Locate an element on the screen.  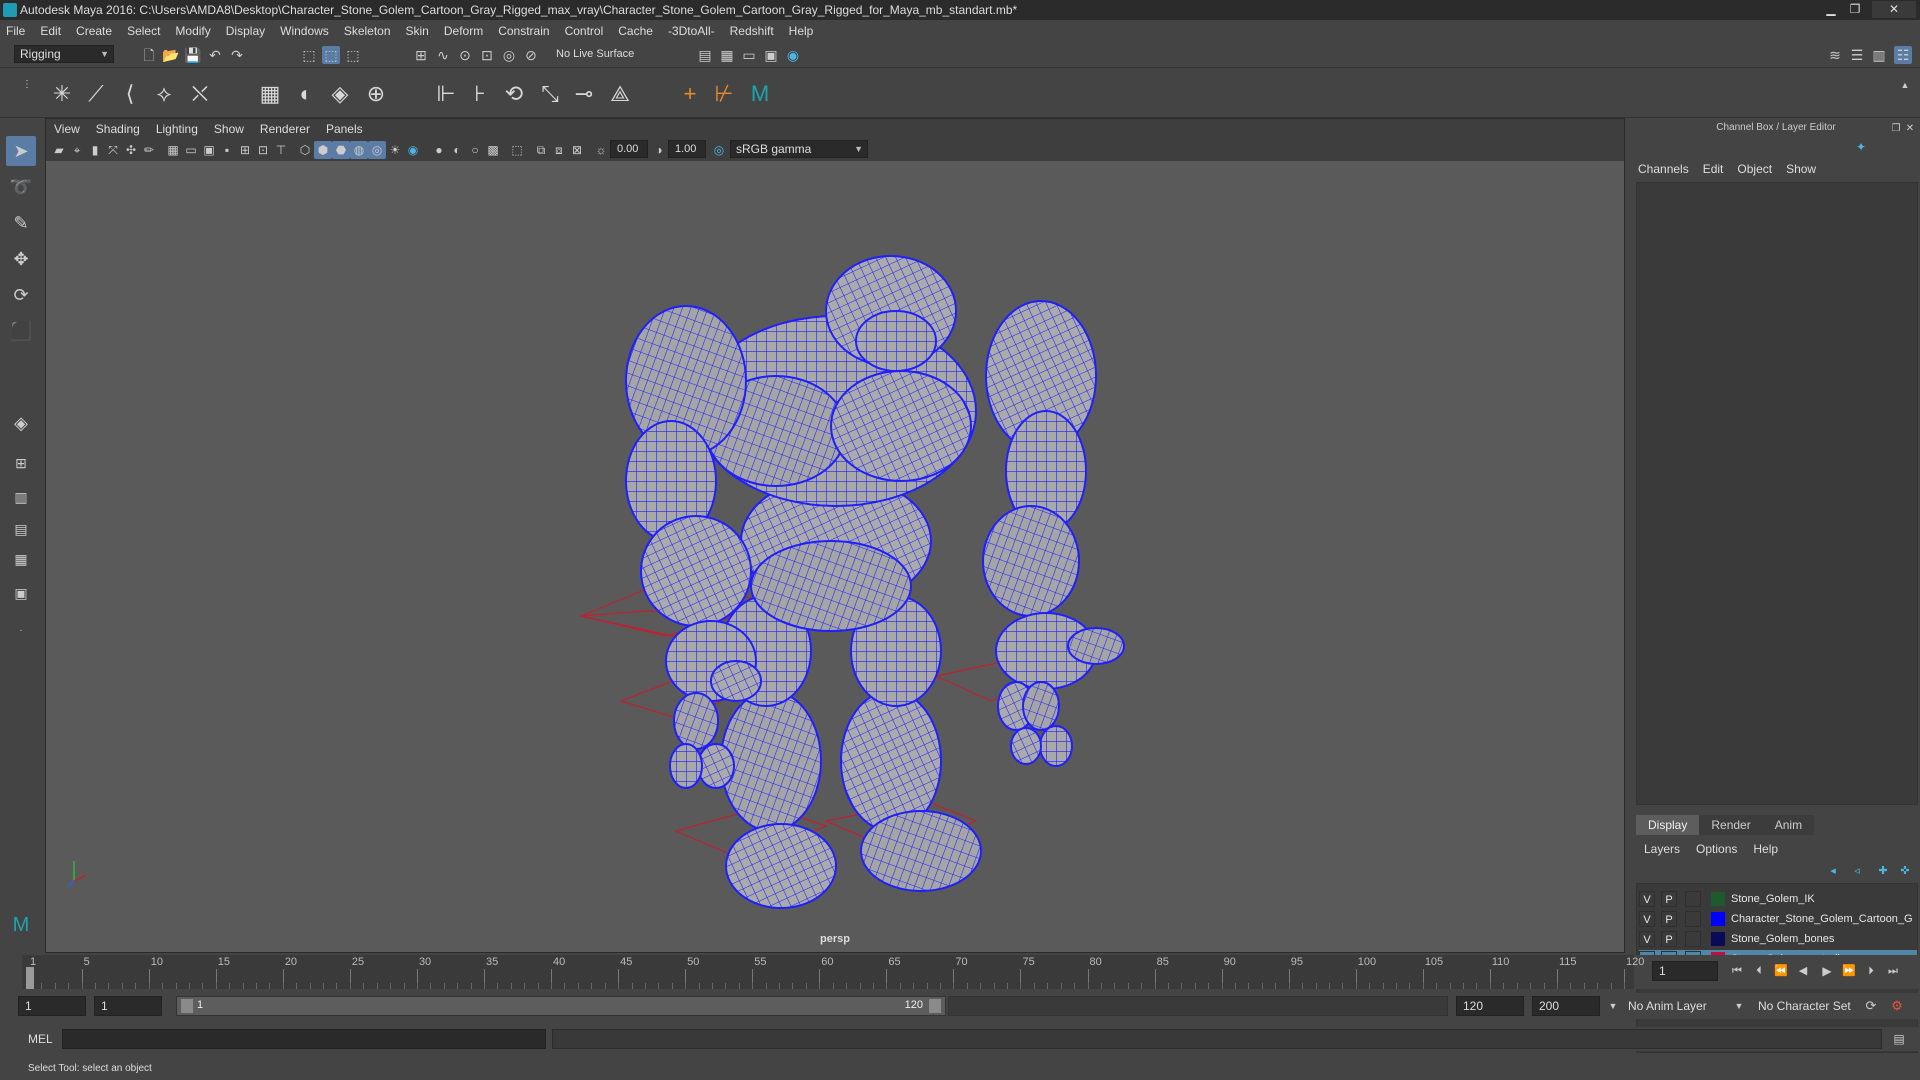
lasso-tool-icon: ➰ is located at coordinates (21, 187).